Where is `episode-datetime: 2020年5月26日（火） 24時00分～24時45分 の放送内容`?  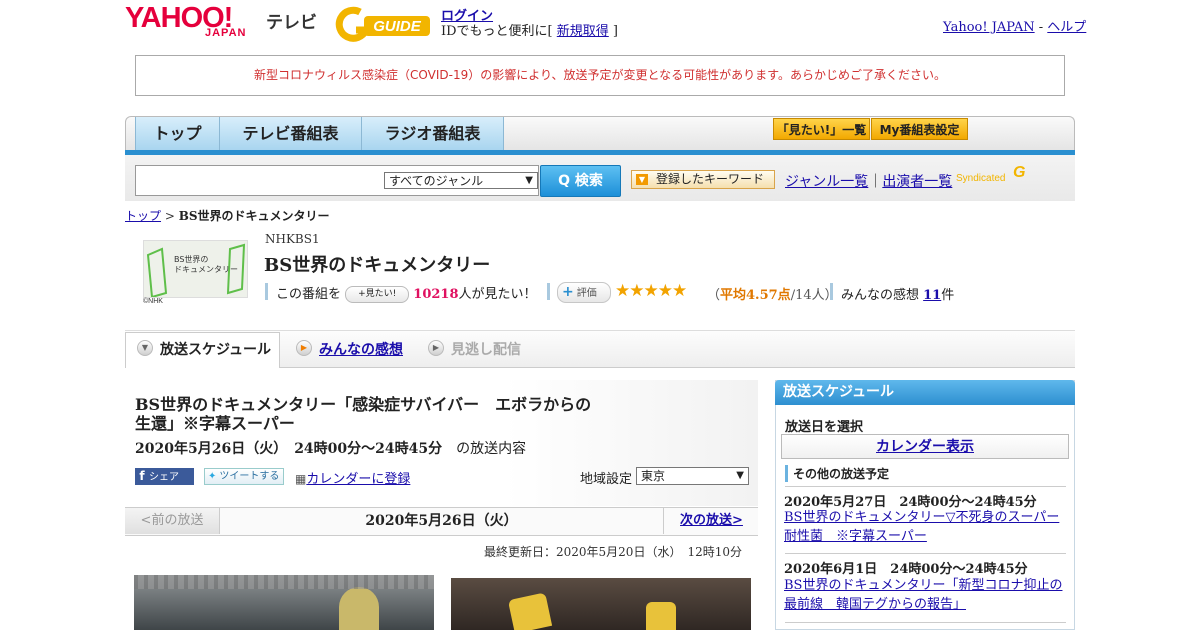 episode-datetime: 2020年5月26日（火） 24時00分～24時45分 の放送内容 is located at coordinates (330, 448).